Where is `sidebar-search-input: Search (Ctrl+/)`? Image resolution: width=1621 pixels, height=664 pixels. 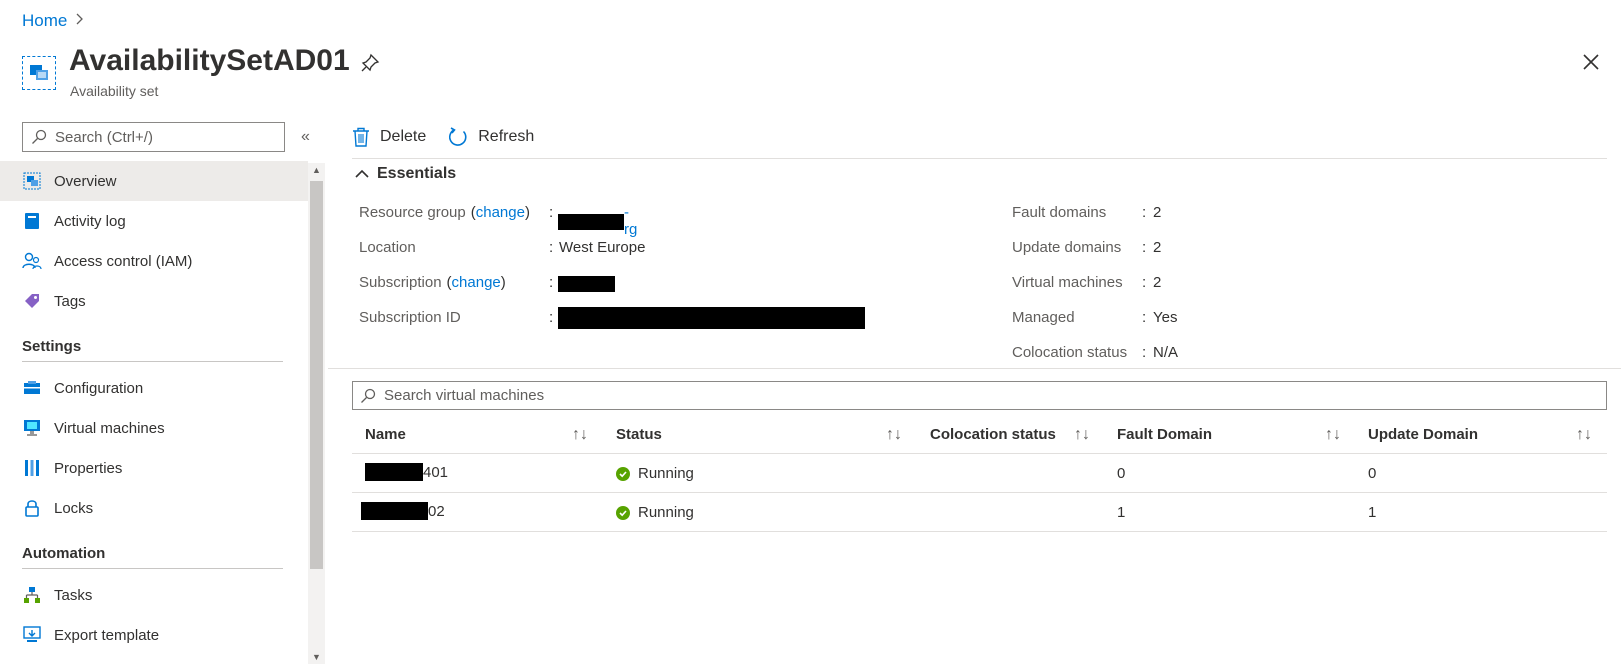
sidebar-search-input: Search (Ctrl+/) is located at coordinates (153, 137).